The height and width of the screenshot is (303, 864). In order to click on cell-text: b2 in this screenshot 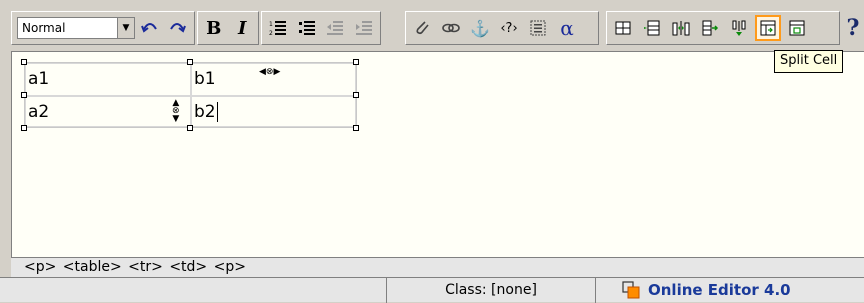, I will do `click(205, 112)`.